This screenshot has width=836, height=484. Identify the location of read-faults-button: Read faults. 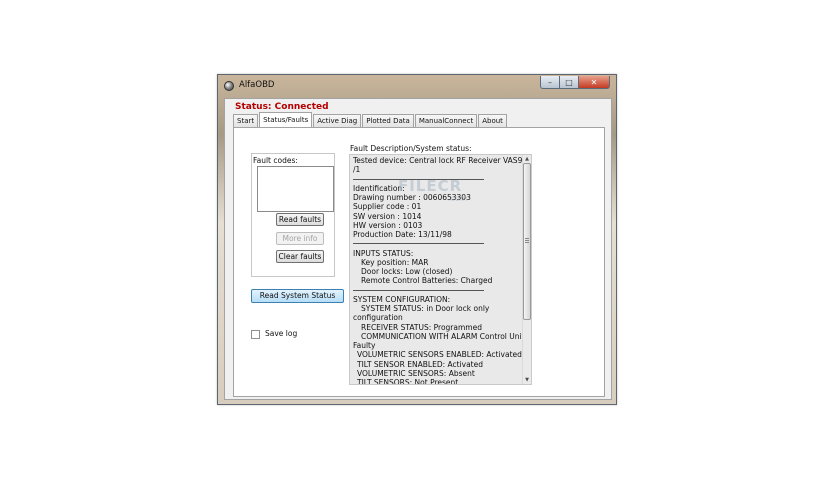
(300, 219).